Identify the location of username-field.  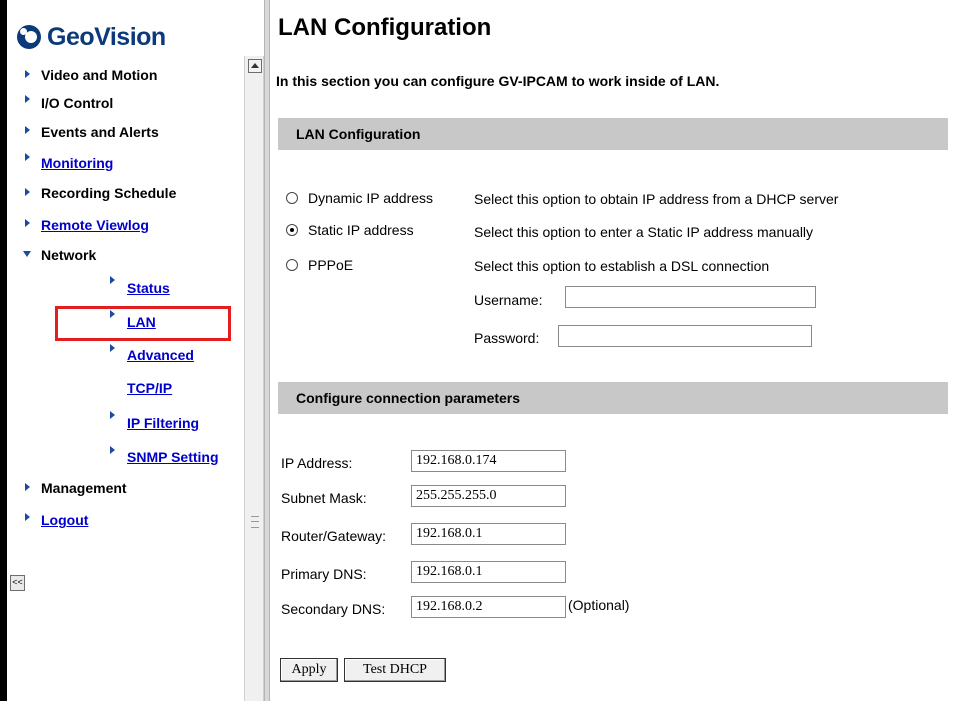
(690, 297).